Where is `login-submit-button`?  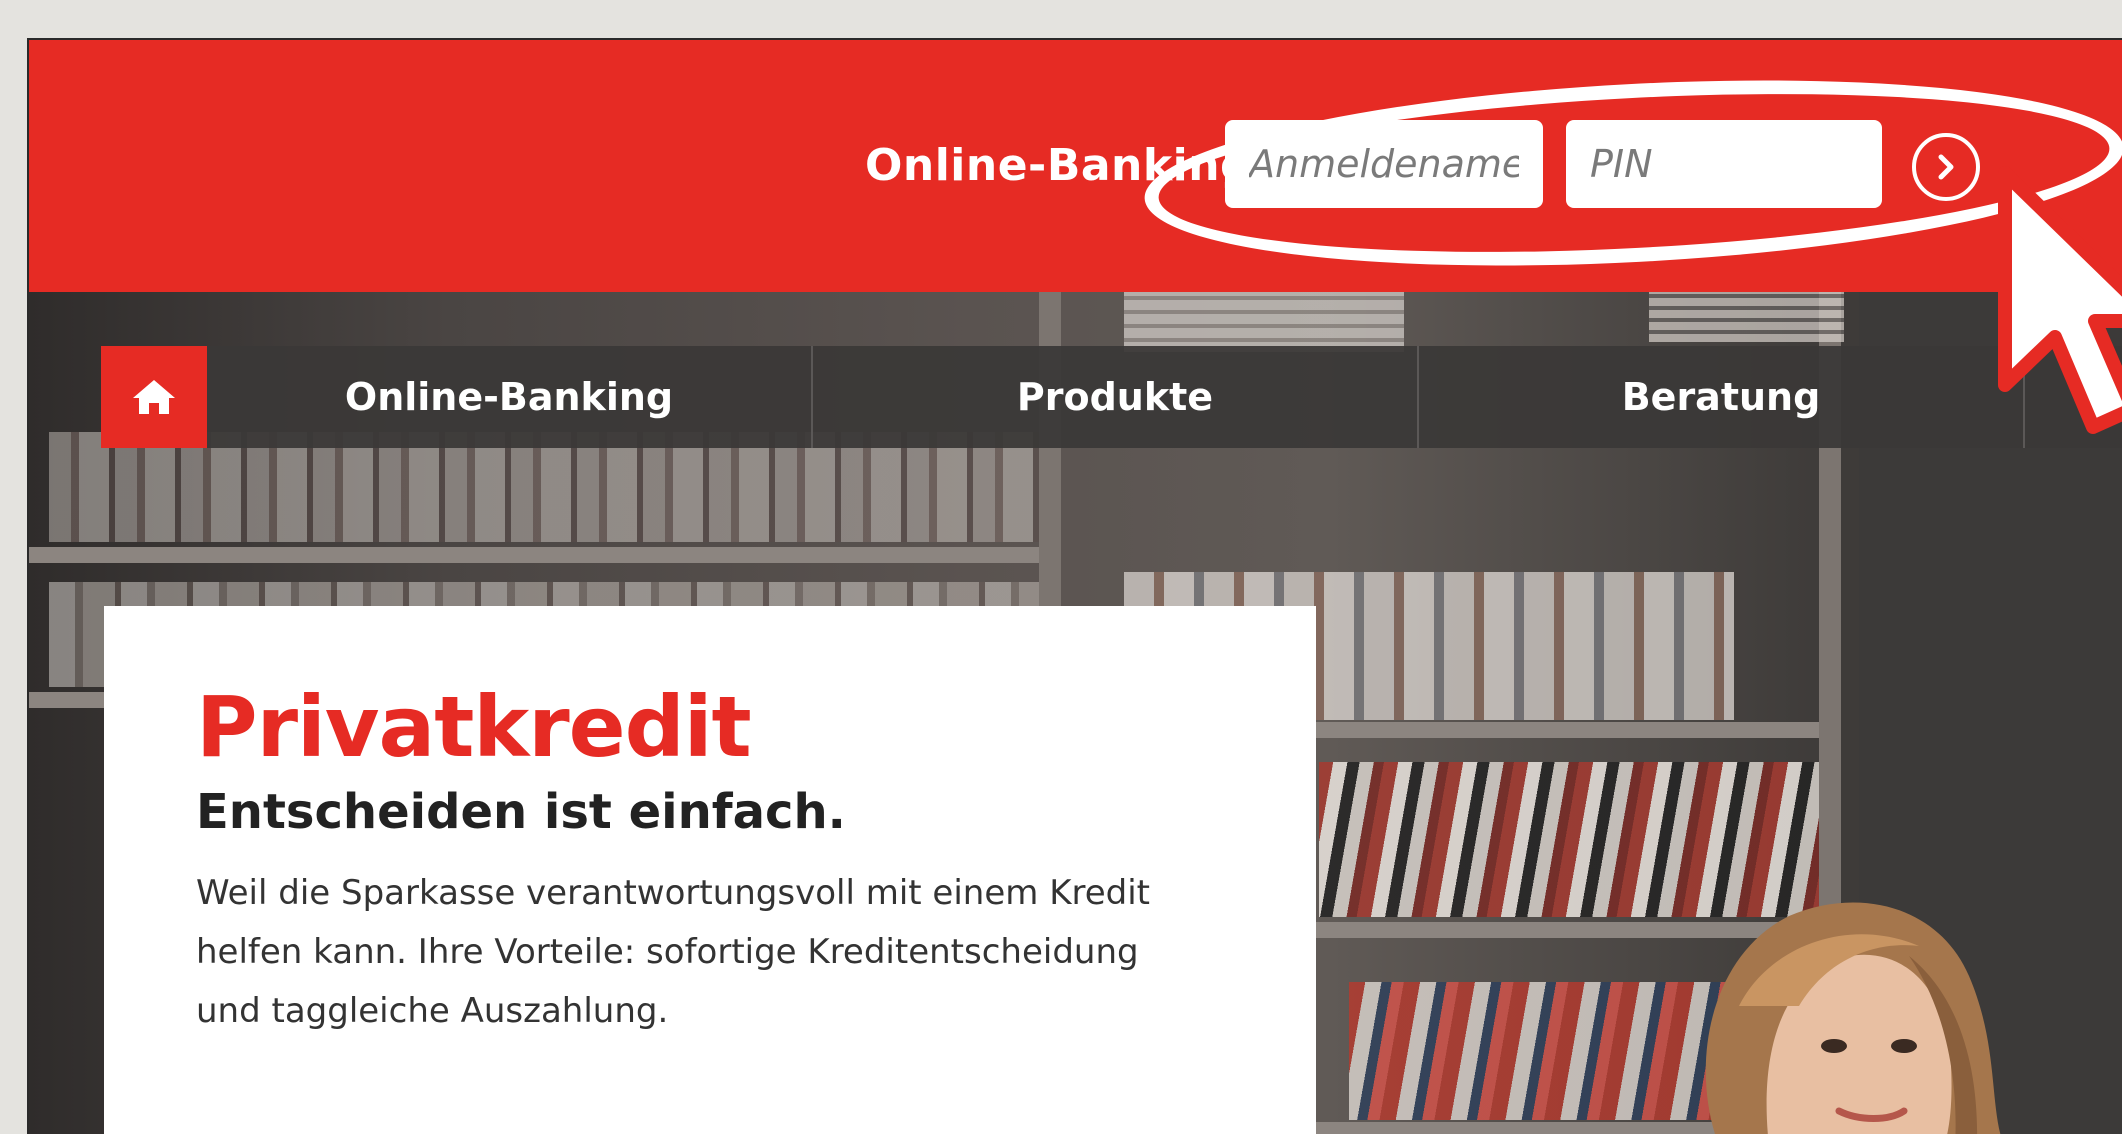 login-submit-button is located at coordinates (1946, 167).